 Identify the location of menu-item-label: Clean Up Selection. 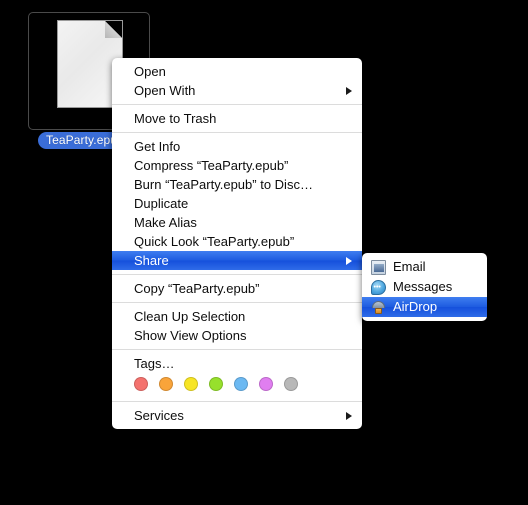
(190, 316).